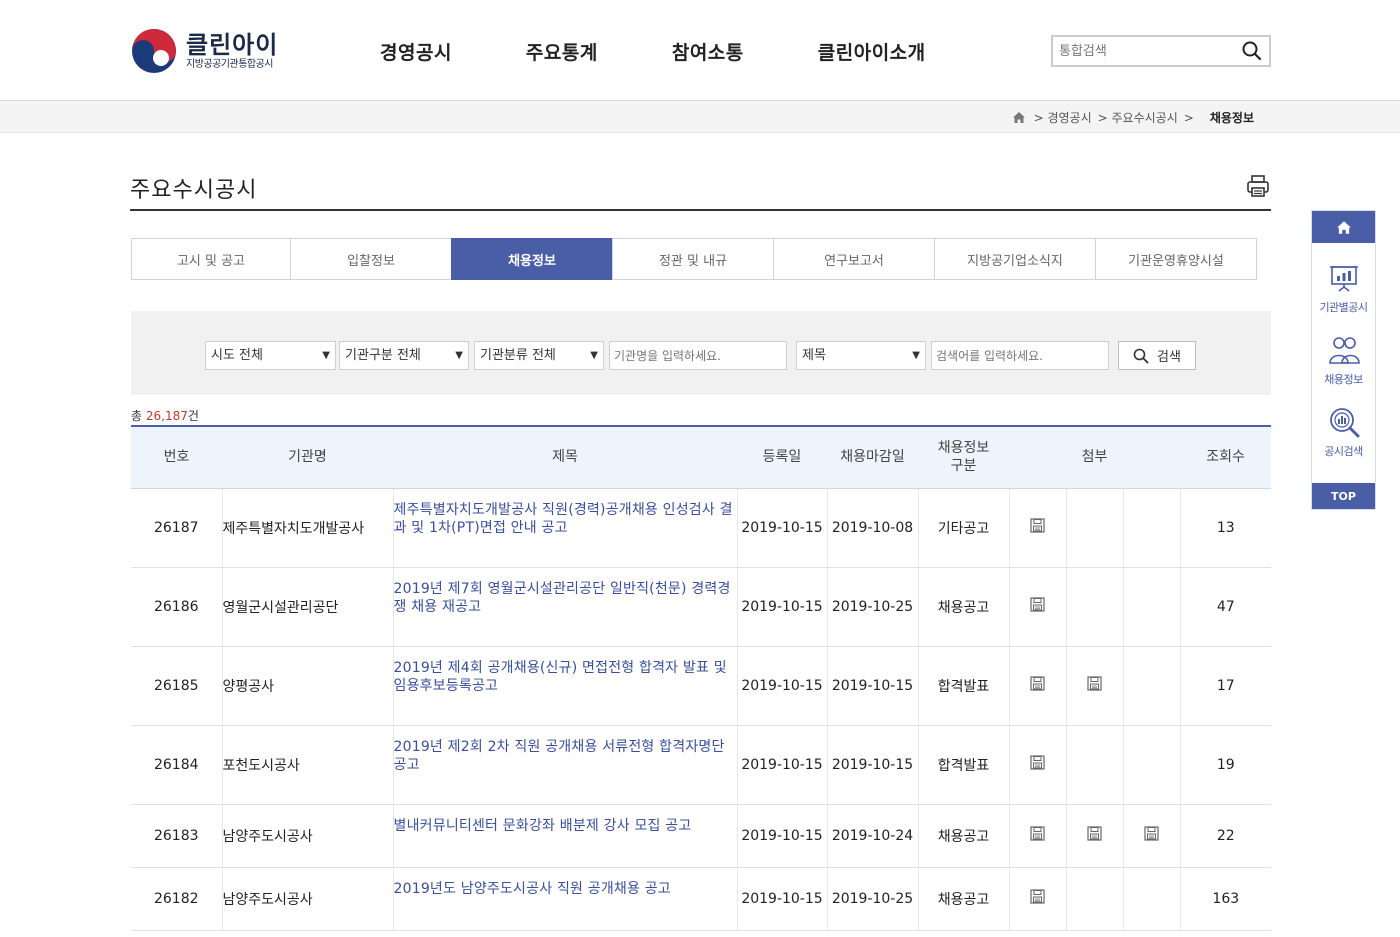 The image size is (1400, 937). I want to click on org-type-select: 기관구분 전체 ▼, so click(404, 355).